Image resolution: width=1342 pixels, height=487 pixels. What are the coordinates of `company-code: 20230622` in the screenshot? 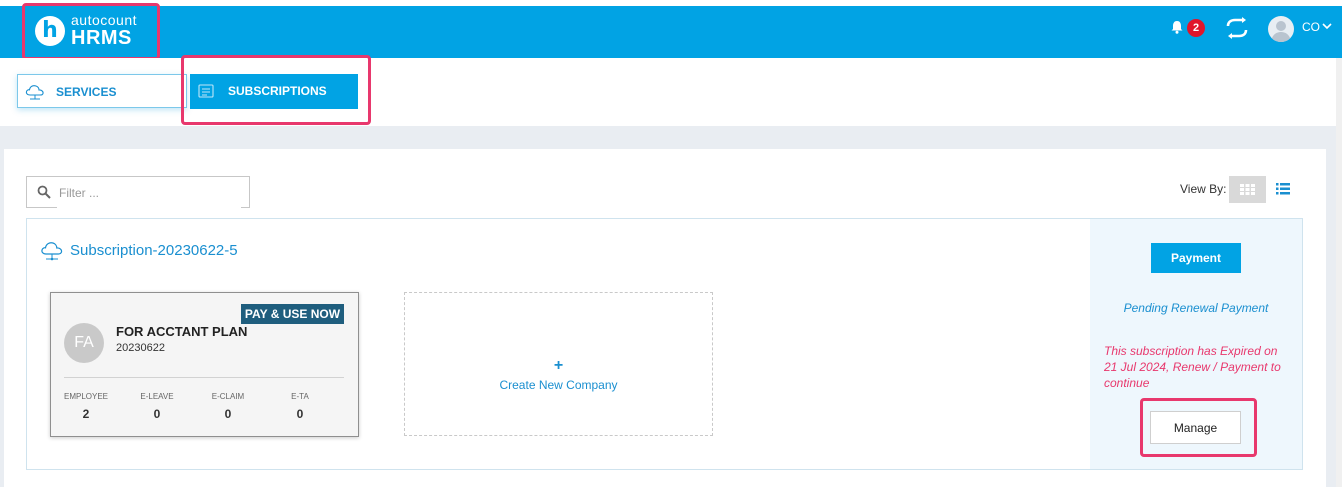 It's located at (140, 348).